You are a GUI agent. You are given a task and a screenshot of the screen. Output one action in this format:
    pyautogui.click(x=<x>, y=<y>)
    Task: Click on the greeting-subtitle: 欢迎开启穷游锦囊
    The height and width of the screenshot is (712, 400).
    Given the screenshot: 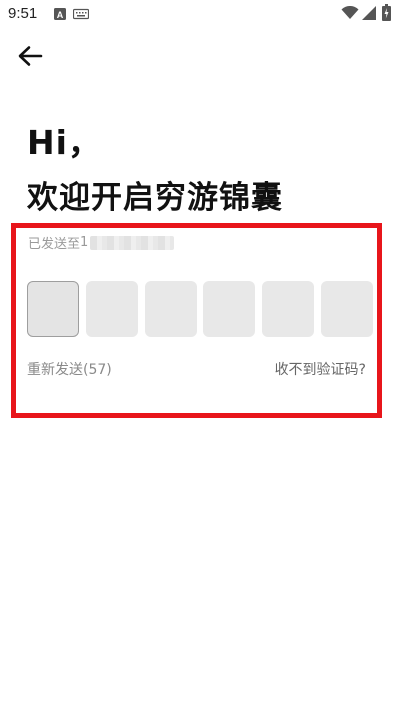 What is the action you would take?
    pyautogui.click(x=155, y=198)
    